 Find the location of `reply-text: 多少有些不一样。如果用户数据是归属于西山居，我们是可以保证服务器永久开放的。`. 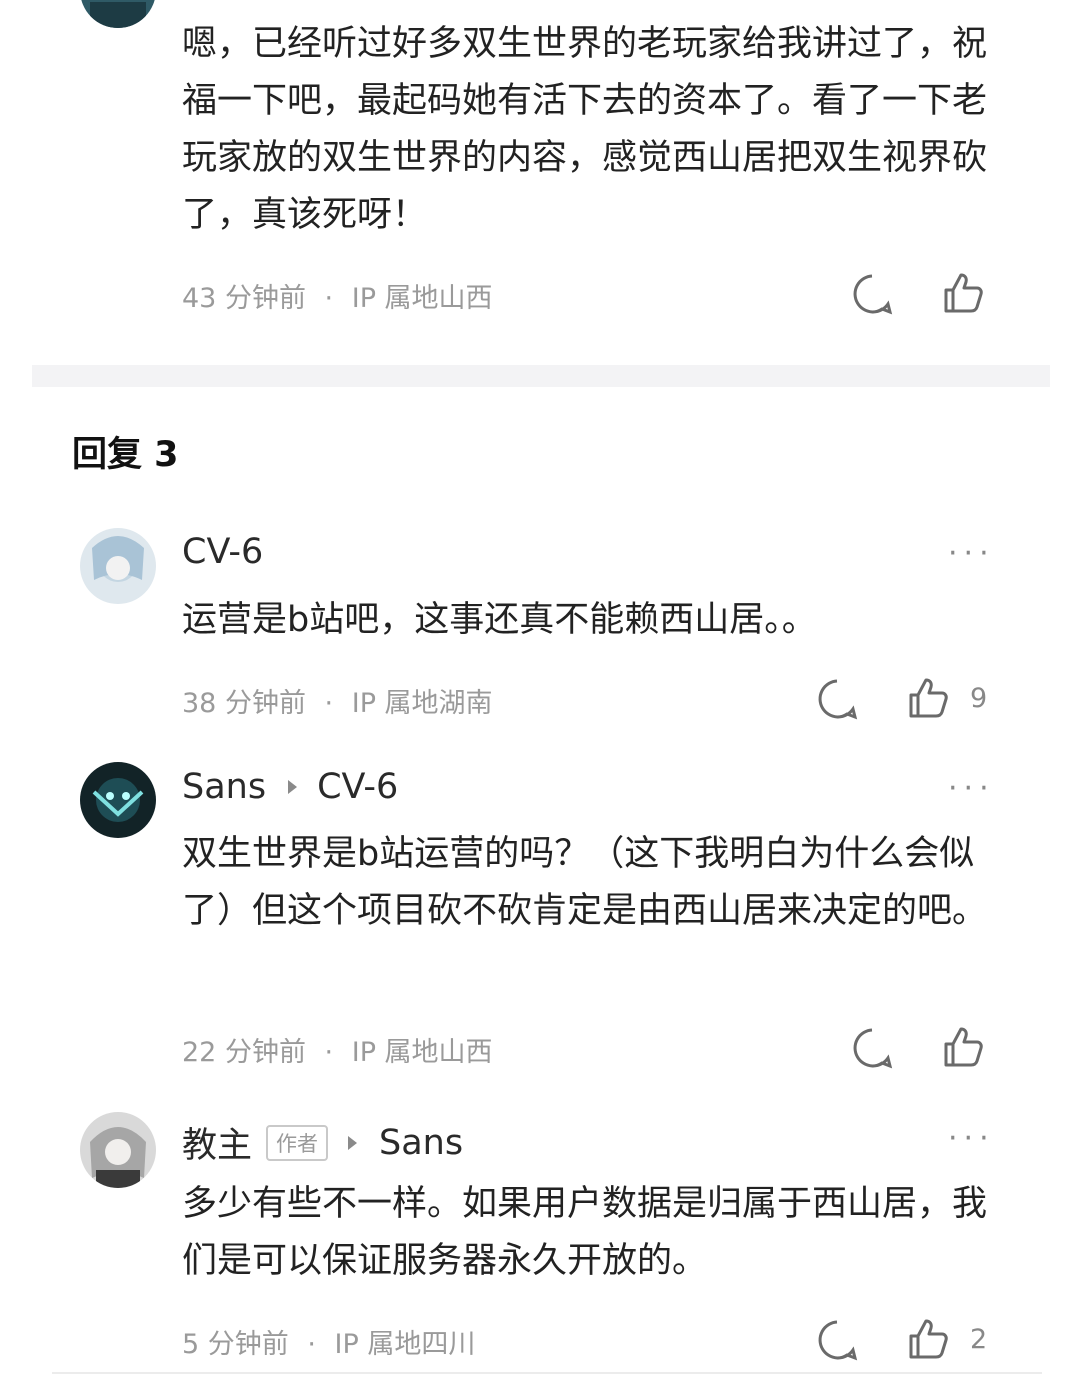

reply-text: 多少有些不一样。如果用户数据是归属于西山居，我们是可以保证服务器永久开放的。 is located at coordinates (585, 1232).